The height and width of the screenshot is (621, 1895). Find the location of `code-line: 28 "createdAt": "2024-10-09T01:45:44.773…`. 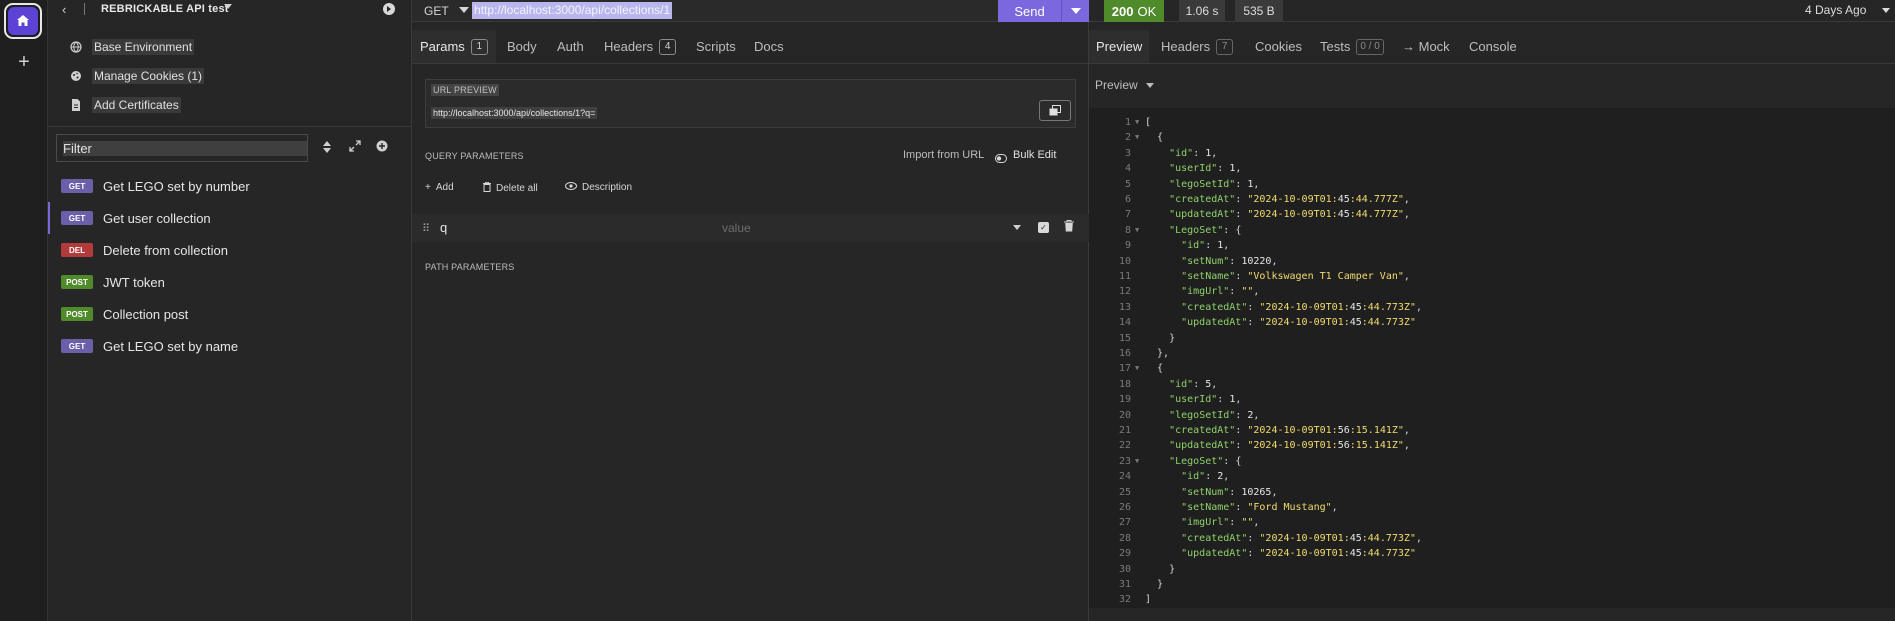

code-line: 28 "createdAt": "2024-10-09T01:45:44.773… is located at coordinates (1492, 538).